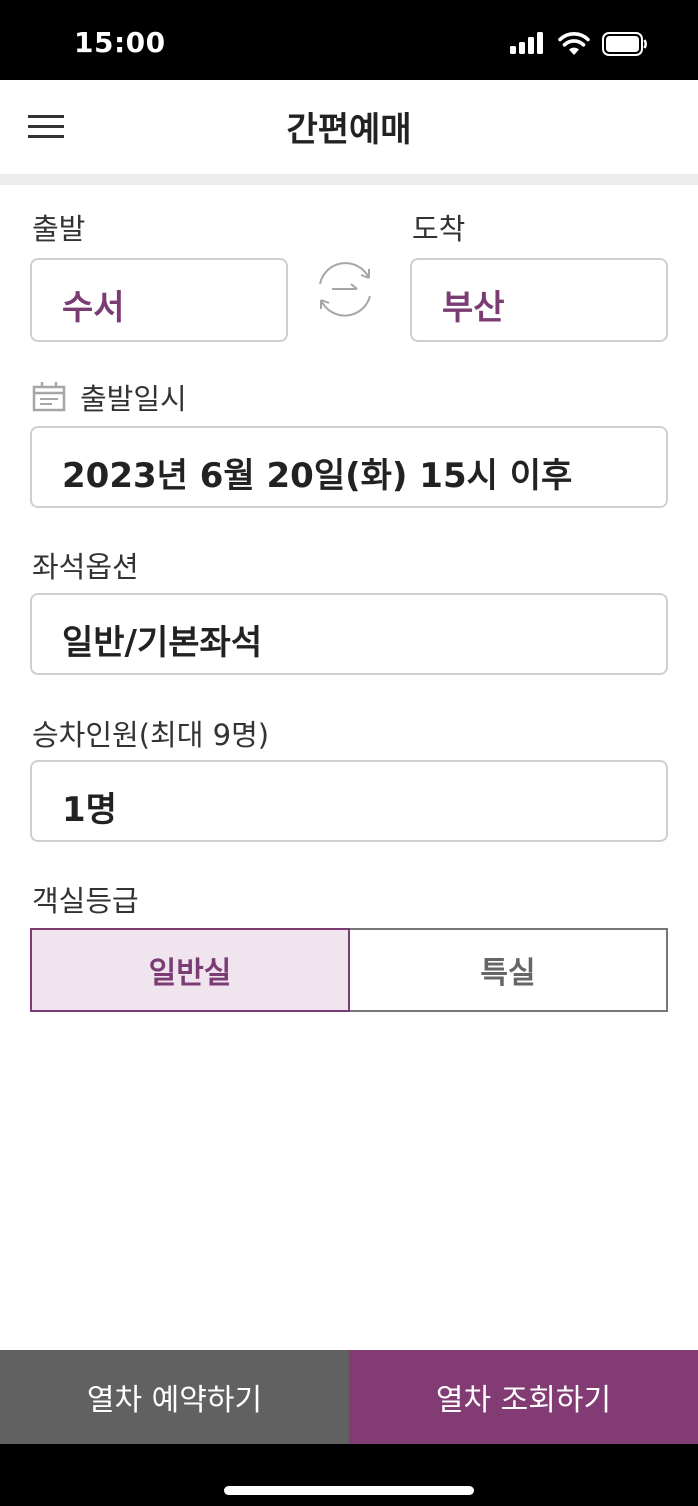 The image size is (698, 1506). Describe the element at coordinates (349, 130) in the screenshot. I see `page-title: 간편예매` at that location.